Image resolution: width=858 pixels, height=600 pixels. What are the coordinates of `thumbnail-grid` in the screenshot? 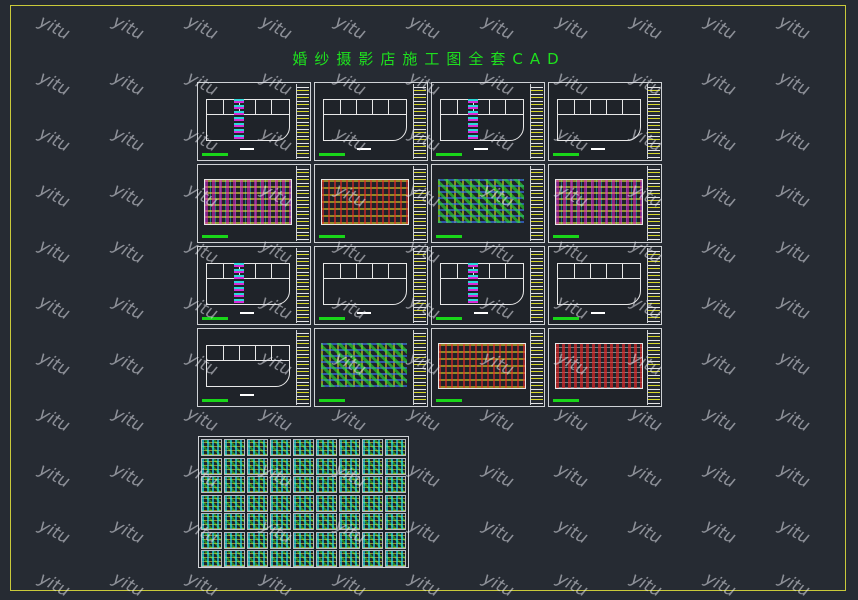 It's located at (303, 502).